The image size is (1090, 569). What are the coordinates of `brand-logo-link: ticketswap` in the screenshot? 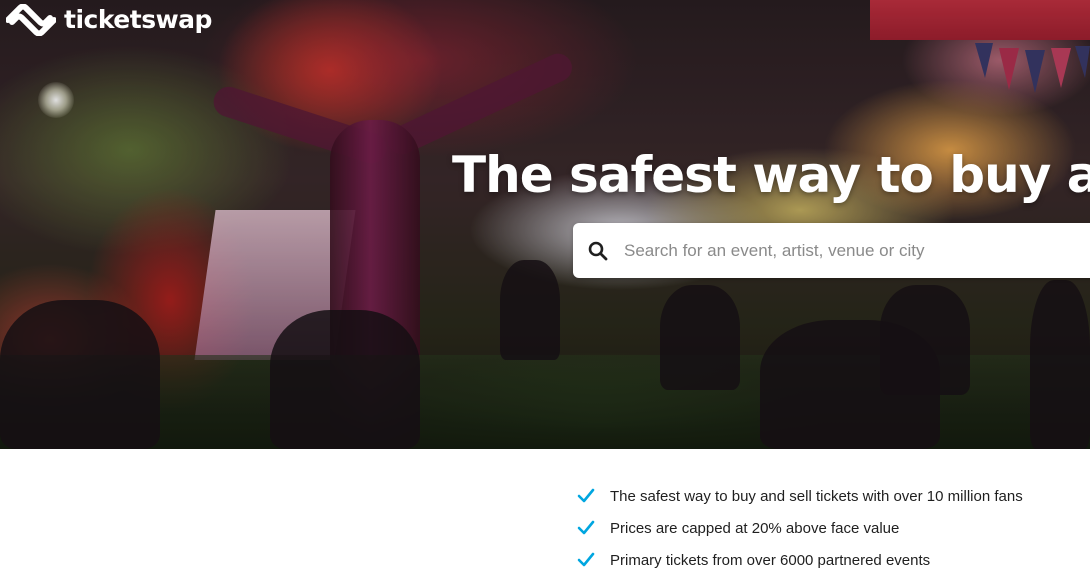 It's located at (109, 20).